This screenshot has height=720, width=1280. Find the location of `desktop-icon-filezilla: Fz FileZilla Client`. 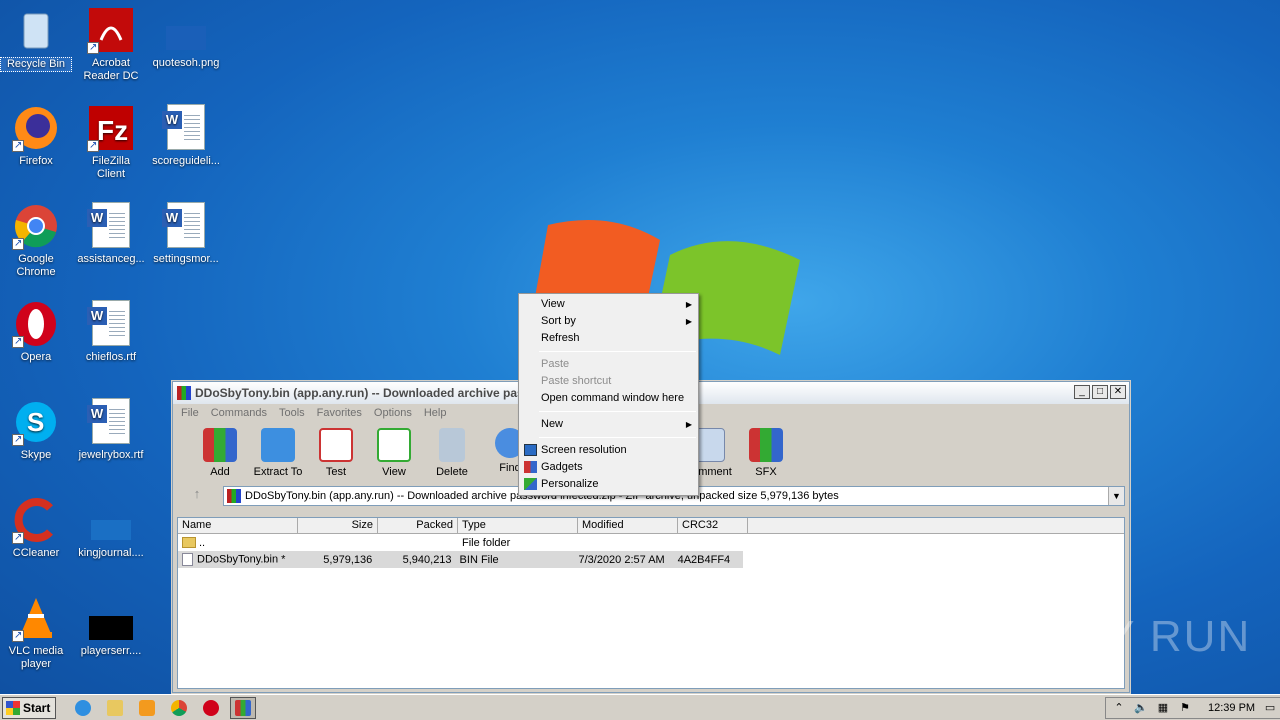

desktop-icon-filezilla: Fz FileZilla Client is located at coordinates (111, 142).